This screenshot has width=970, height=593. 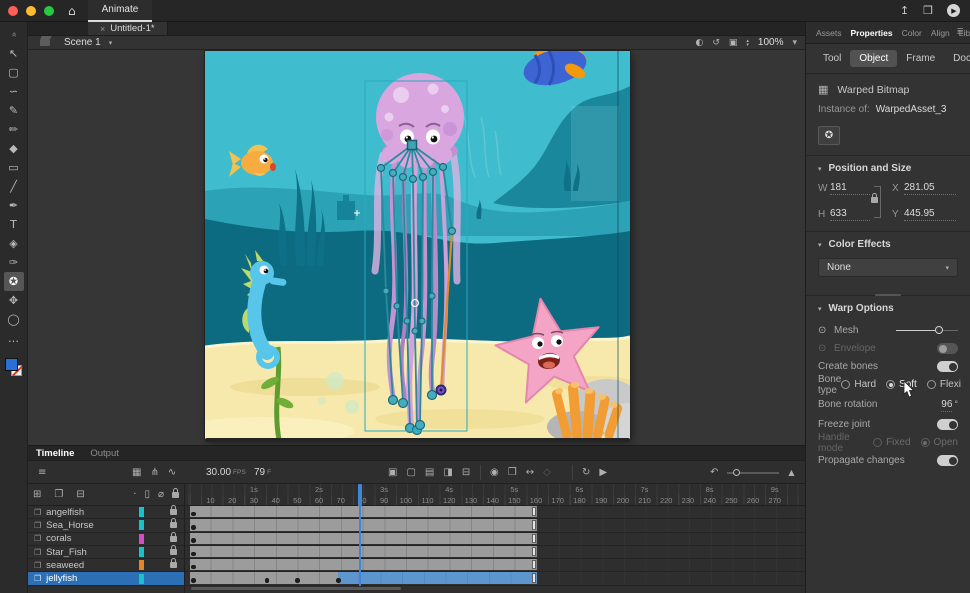 I want to click on lock-aspect-icon, so click(x=874, y=198).